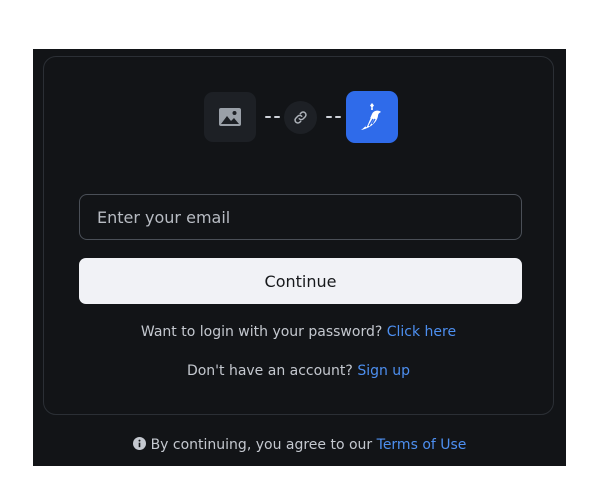  I want to click on click-here-link: Click here, so click(421, 332).